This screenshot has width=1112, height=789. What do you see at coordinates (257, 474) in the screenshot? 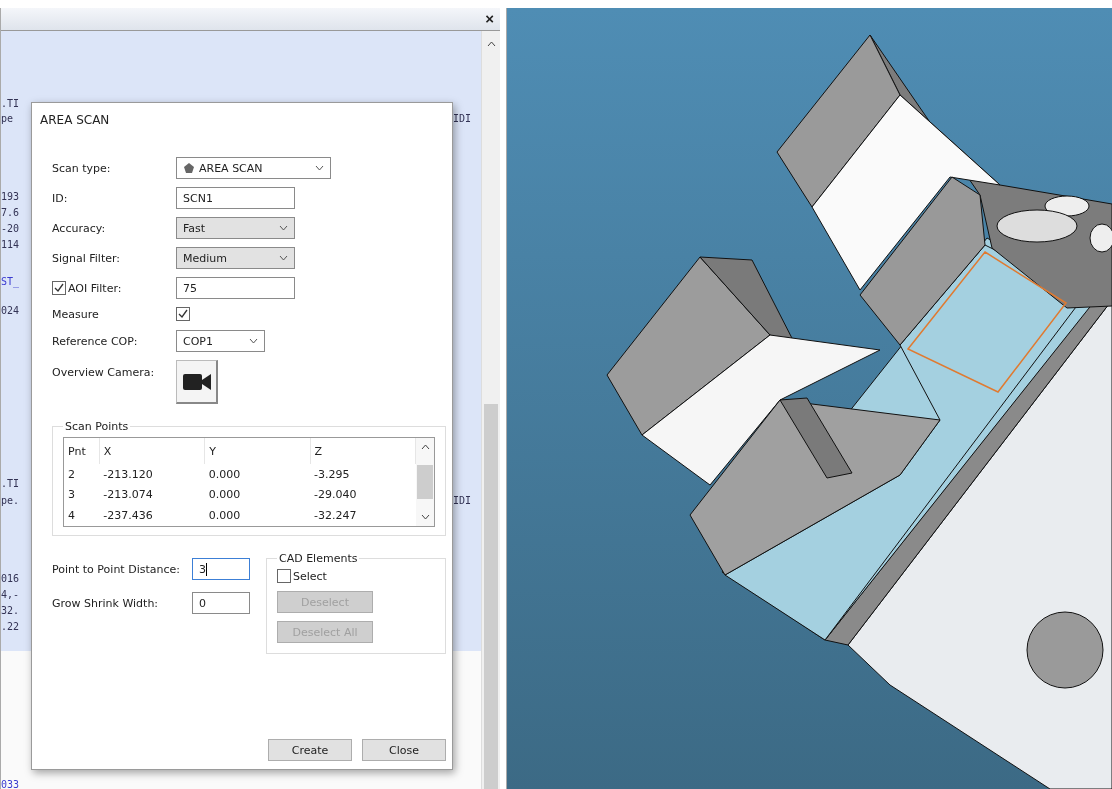
I see `table-cell: 0.000` at bounding box center [257, 474].